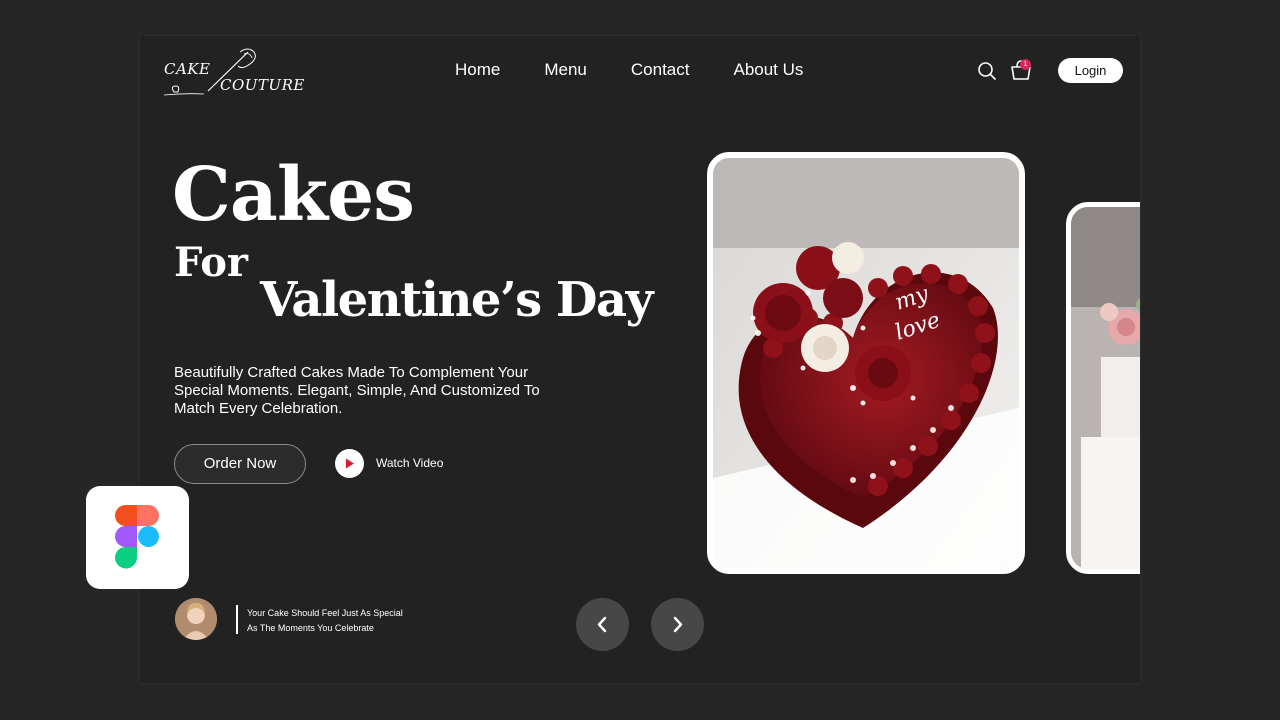  I want to click on figma-badge, so click(137, 537).